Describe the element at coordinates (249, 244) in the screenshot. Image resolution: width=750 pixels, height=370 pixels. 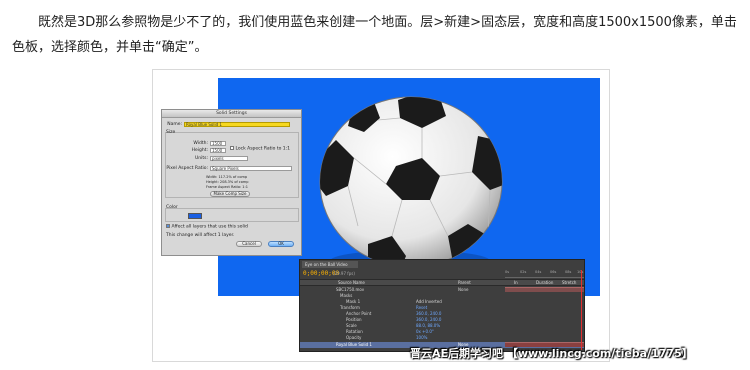
I see `cancel-button: Cancel` at that location.